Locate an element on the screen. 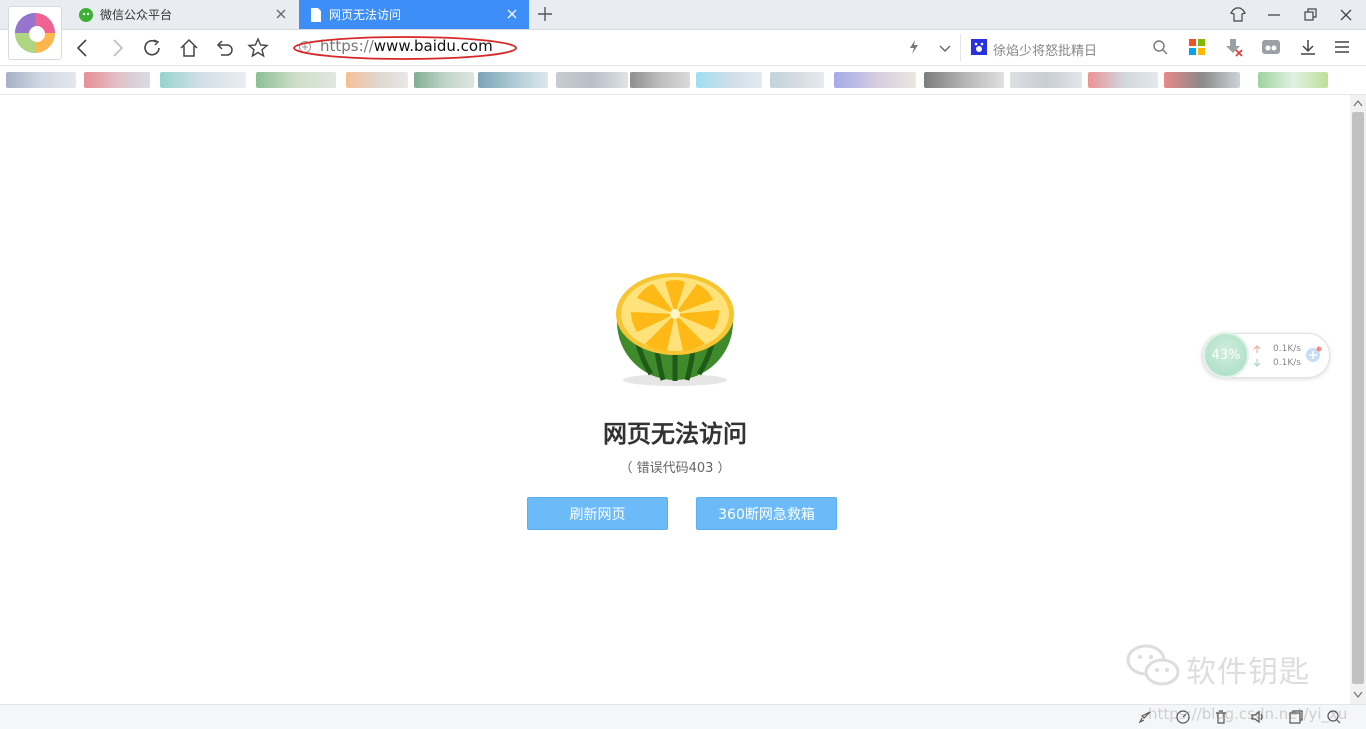  extension-icon is located at coordinates (1271, 47).